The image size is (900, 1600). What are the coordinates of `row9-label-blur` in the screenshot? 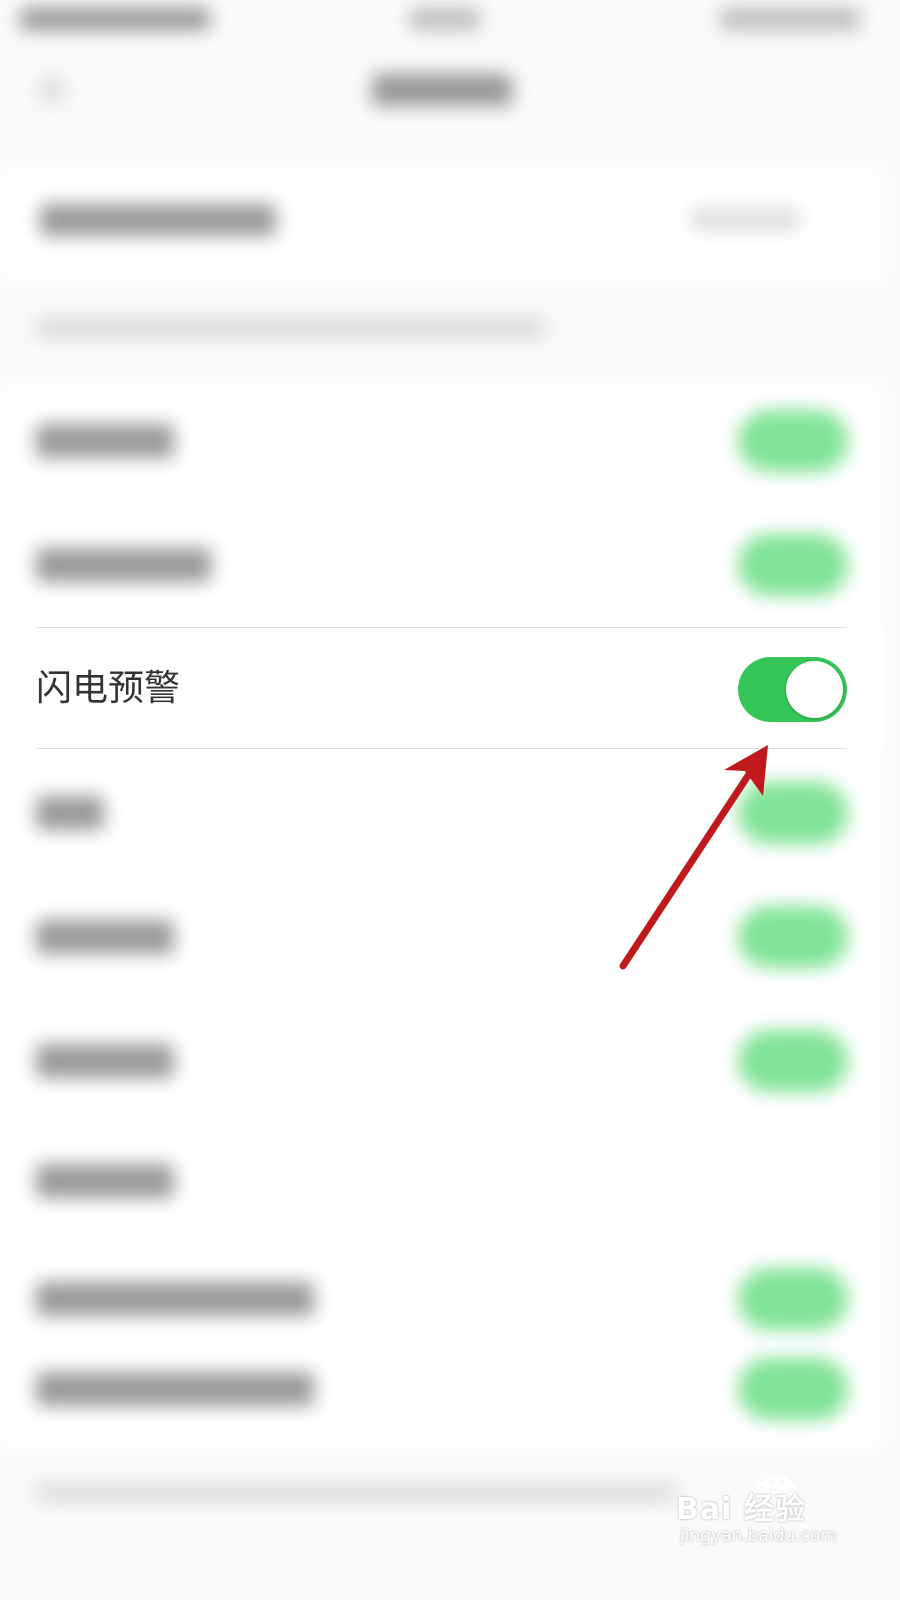 It's located at (175, 1389).